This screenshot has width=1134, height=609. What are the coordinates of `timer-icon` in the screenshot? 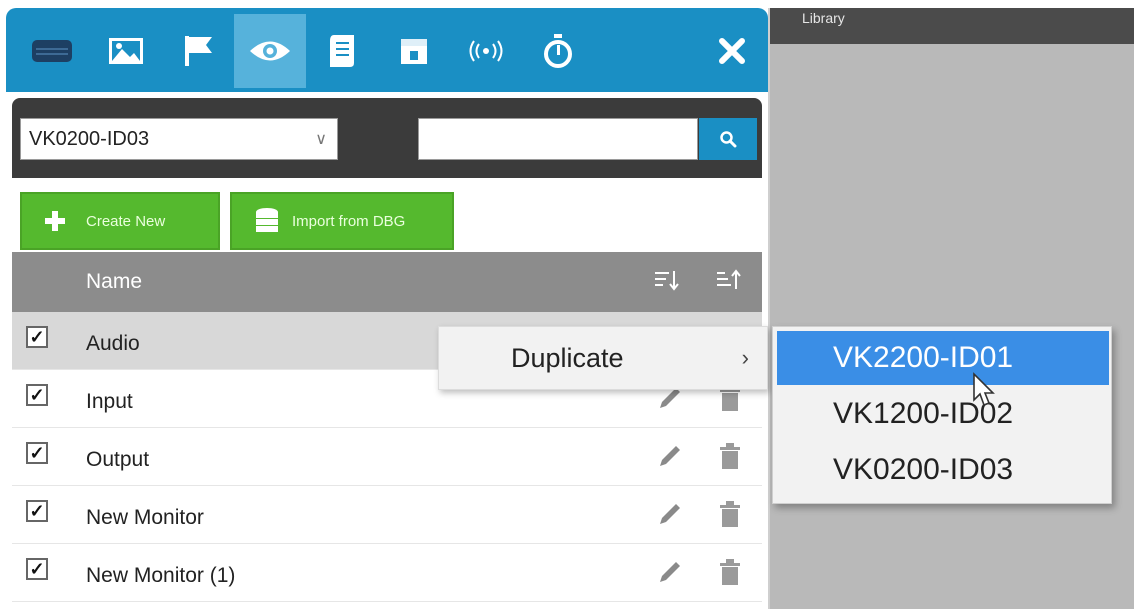 It's located at (558, 51).